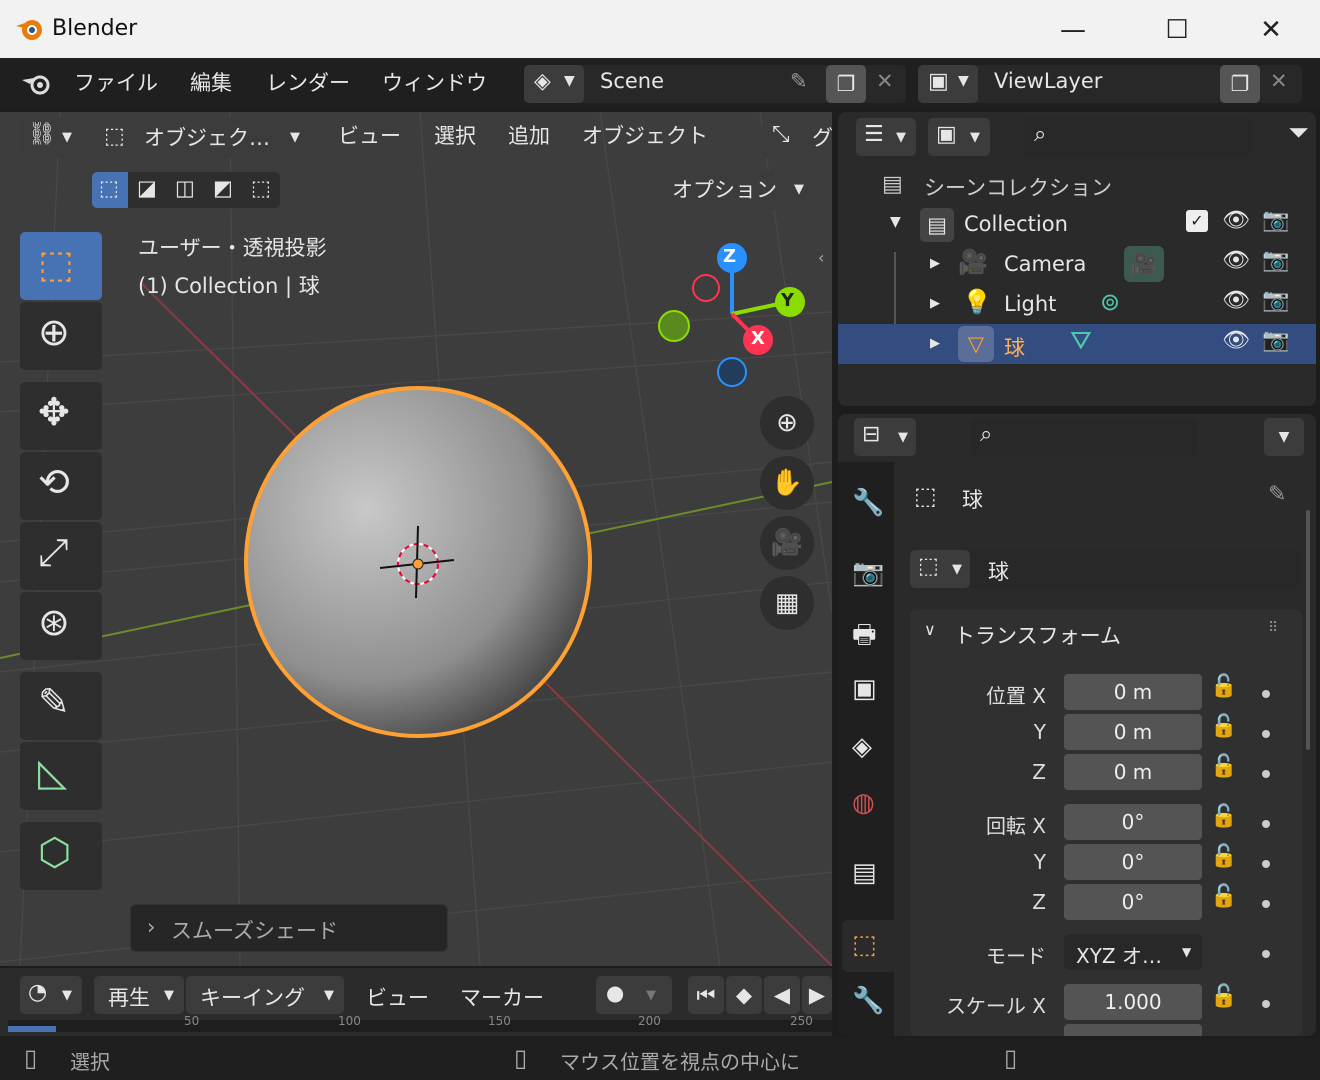 Image resolution: width=1320 pixels, height=1080 pixels. Describe the element at coordinates (116, 83) in the screenshot. I see `menu-file: ファイル` at that location.